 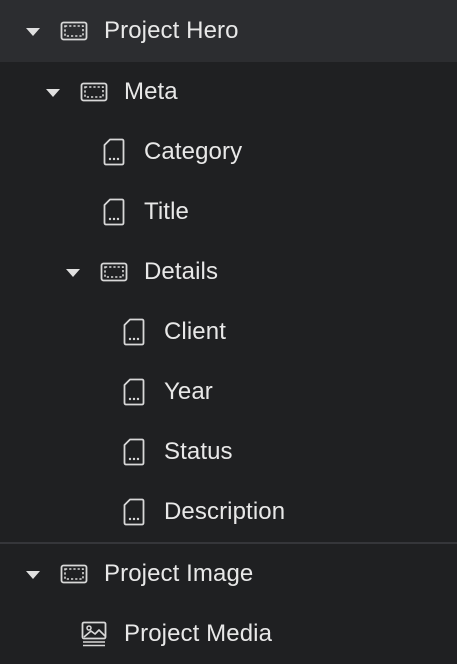 What do you see at coordinates (181, 271) in the screenshot?
I see `tree-item-label: Details` at bounding box center [181, 271].